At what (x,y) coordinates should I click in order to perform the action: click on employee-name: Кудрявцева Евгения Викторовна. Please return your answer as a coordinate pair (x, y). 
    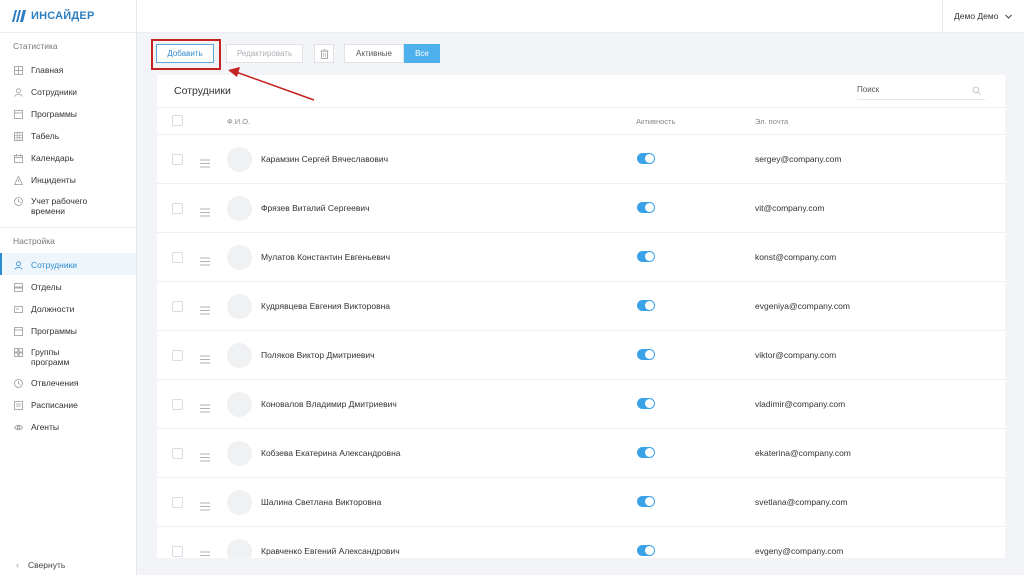
    Looking at the image, I should click on (325, 306).